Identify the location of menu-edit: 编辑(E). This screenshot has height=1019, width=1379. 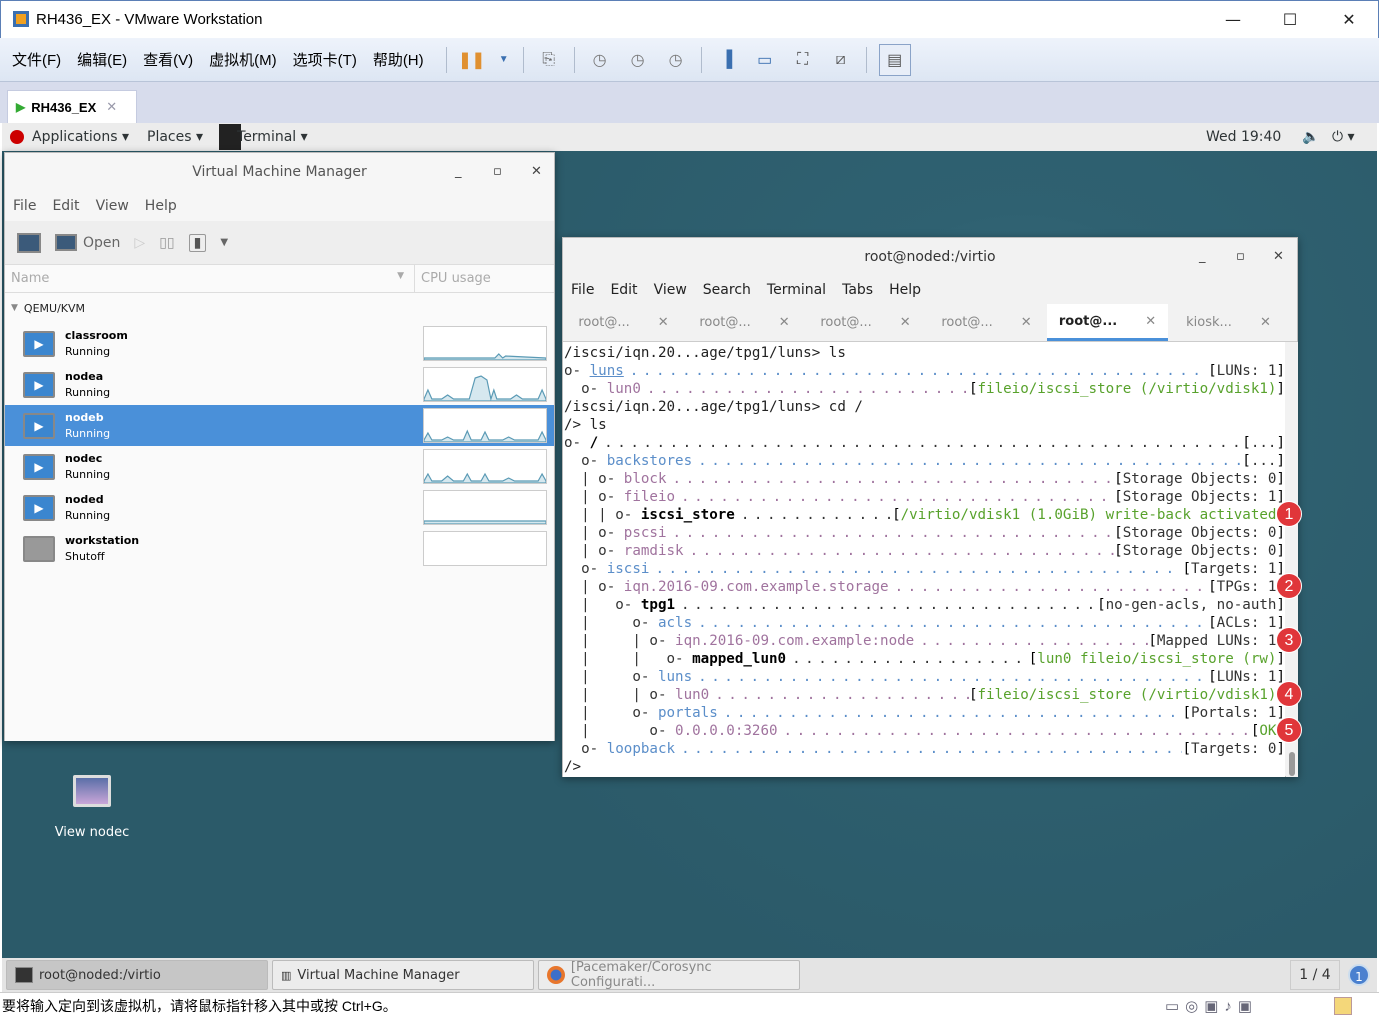
(102, 59).